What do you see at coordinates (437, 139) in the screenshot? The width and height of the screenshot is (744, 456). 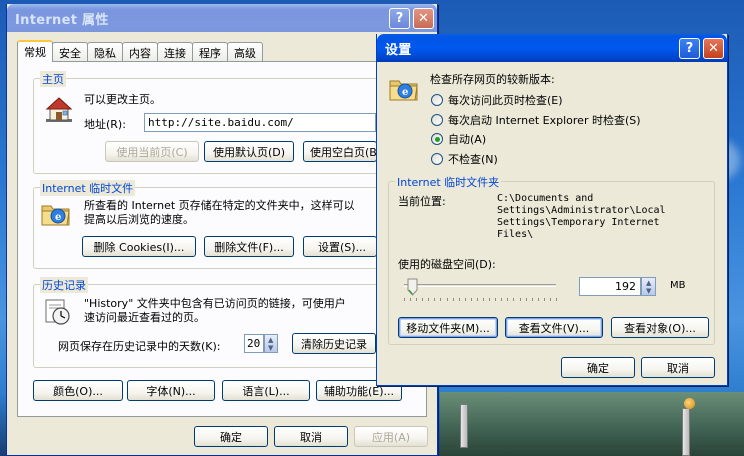 I see `radio-automatic` at bounding box center [437, 139].